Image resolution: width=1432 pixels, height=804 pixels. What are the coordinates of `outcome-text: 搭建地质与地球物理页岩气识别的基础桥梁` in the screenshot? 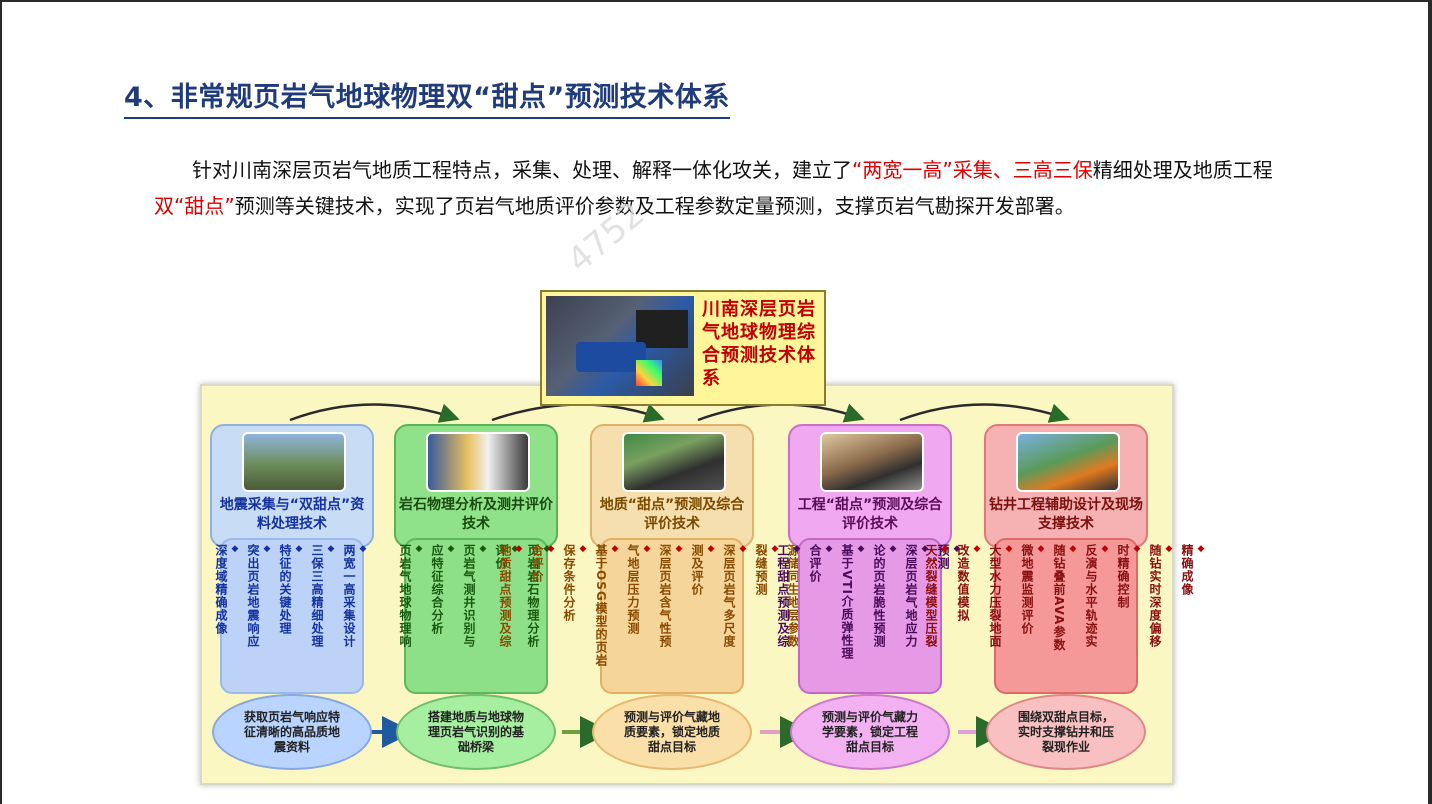 It's located at (475, 731).